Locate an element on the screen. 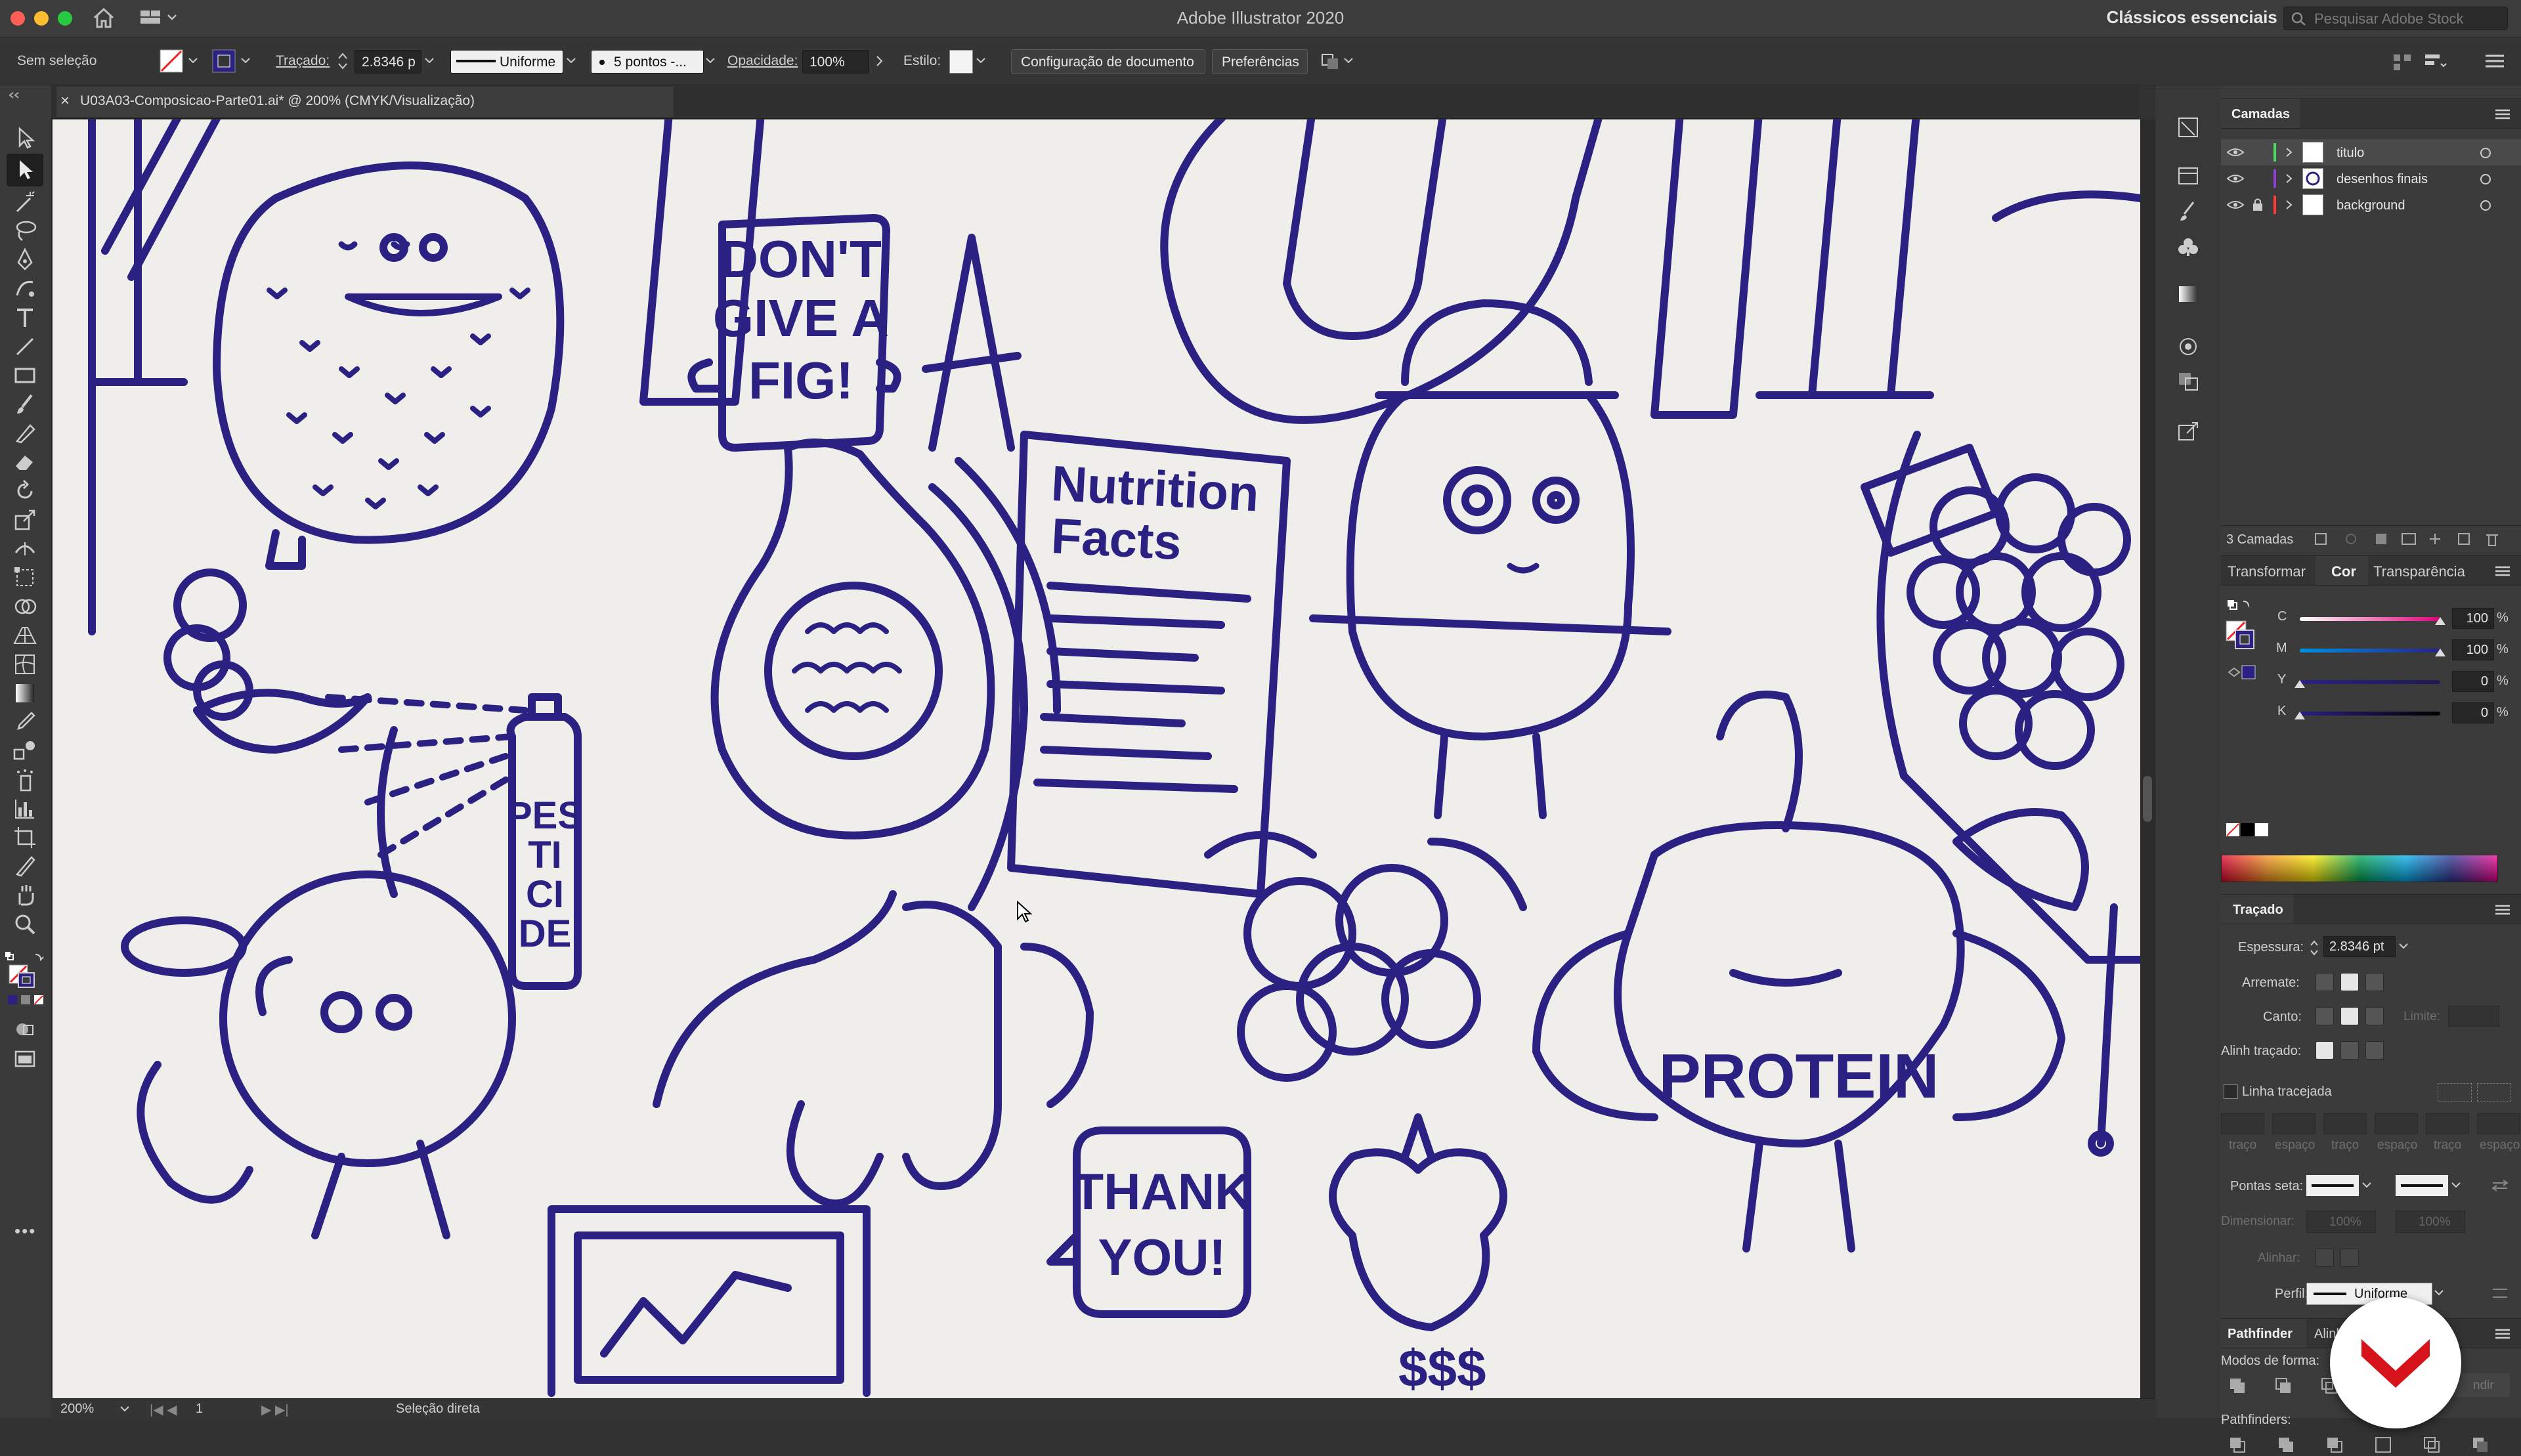 The height and width of the screenshot is (1456, 2521). swap-arrowheads-icon is located at coordinates (2500, 1185).